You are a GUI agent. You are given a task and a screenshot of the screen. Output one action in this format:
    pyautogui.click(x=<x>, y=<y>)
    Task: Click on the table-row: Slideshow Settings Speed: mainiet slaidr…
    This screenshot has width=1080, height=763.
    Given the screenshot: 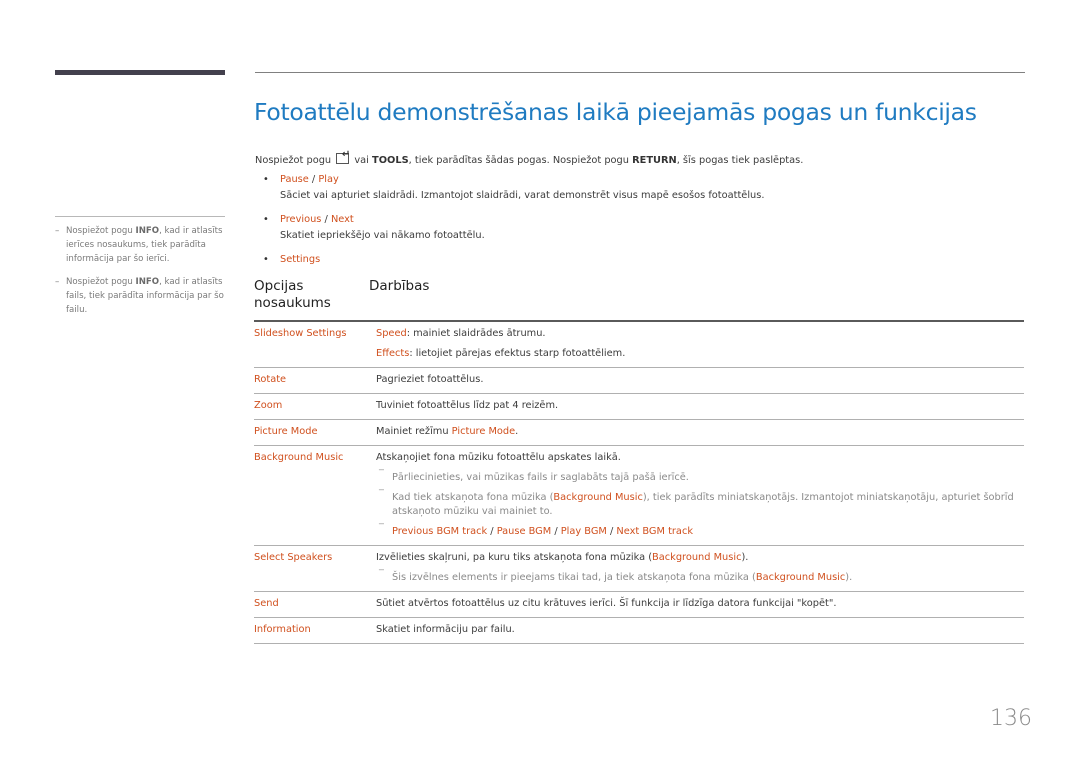 What is the action you would take?
    pyautogui.click(x=639, y=345)
    